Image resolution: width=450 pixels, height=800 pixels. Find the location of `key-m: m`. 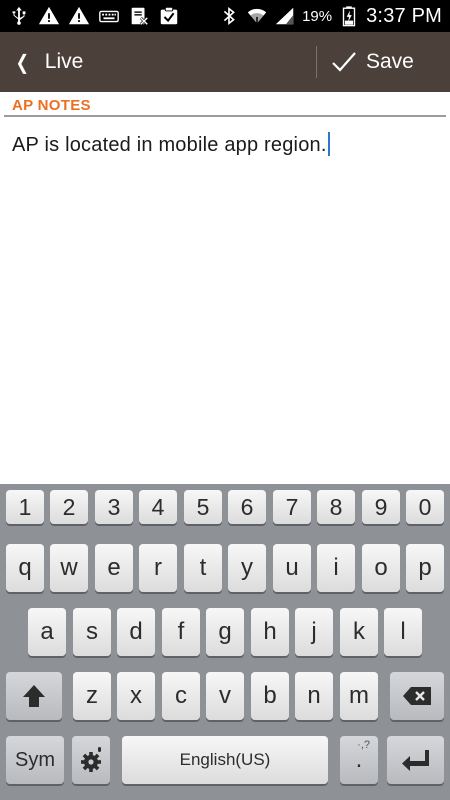

key-m: m is located at coordinates (359, 696).